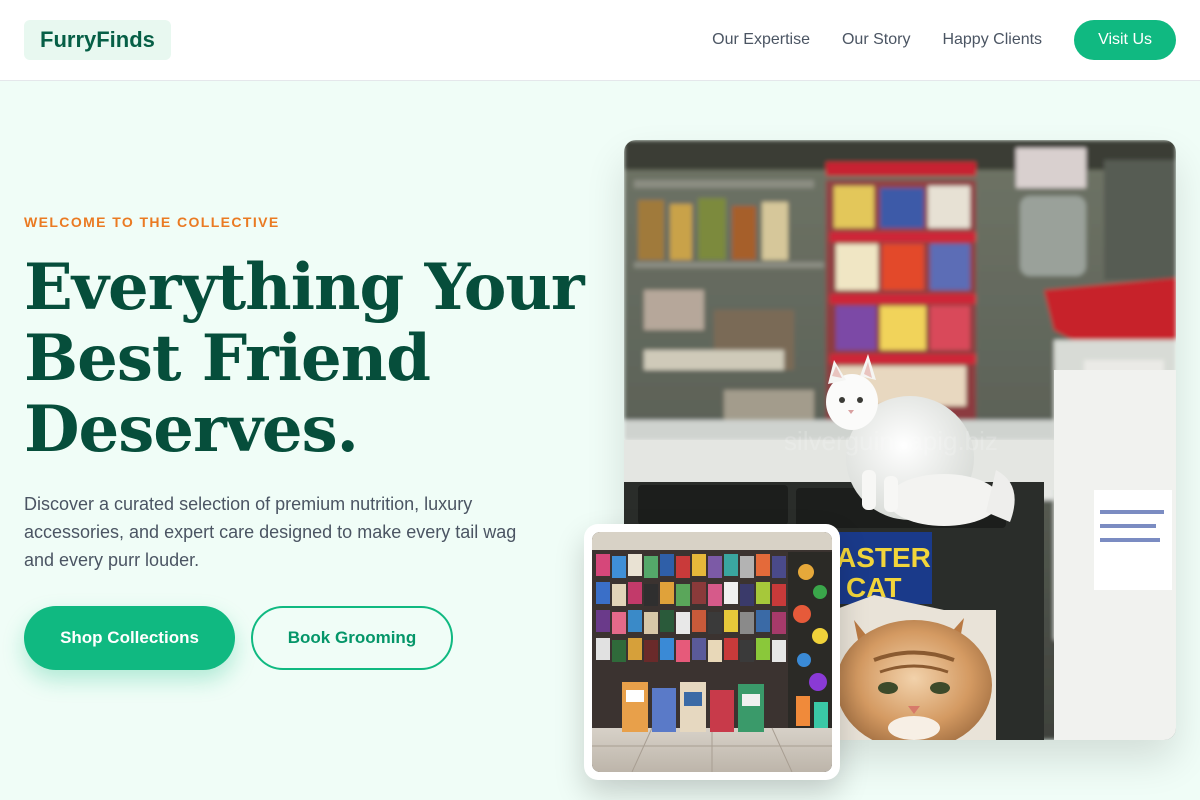 Image resolution: width=1200 pixels, height=800 pixels. Describe the element at coordinates (97, 40) in the screenshot. I see `brand-logo: FurryFinds` at that location.